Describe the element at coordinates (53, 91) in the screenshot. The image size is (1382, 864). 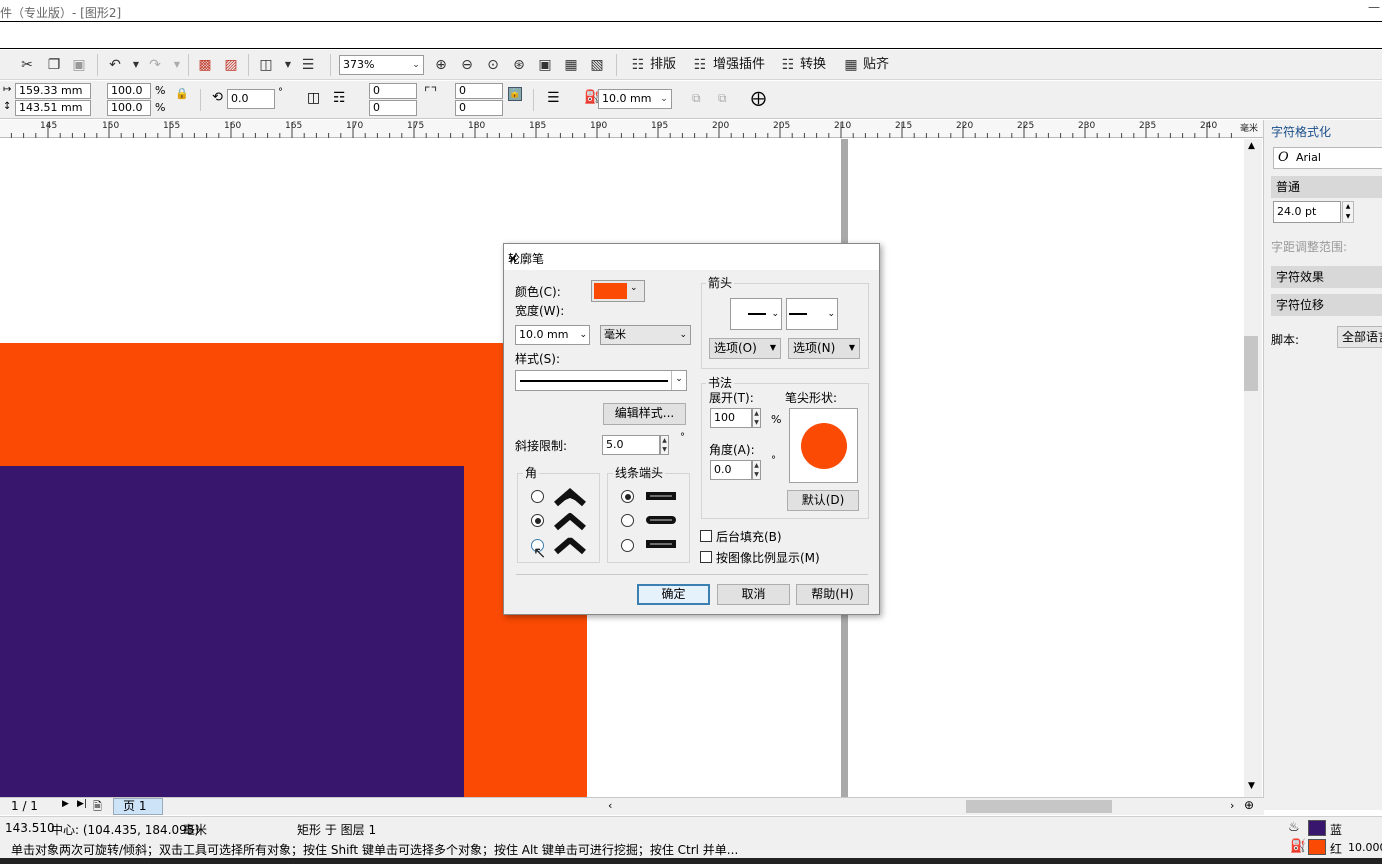
I see `object-width-field: 159.33 mm` at that location.